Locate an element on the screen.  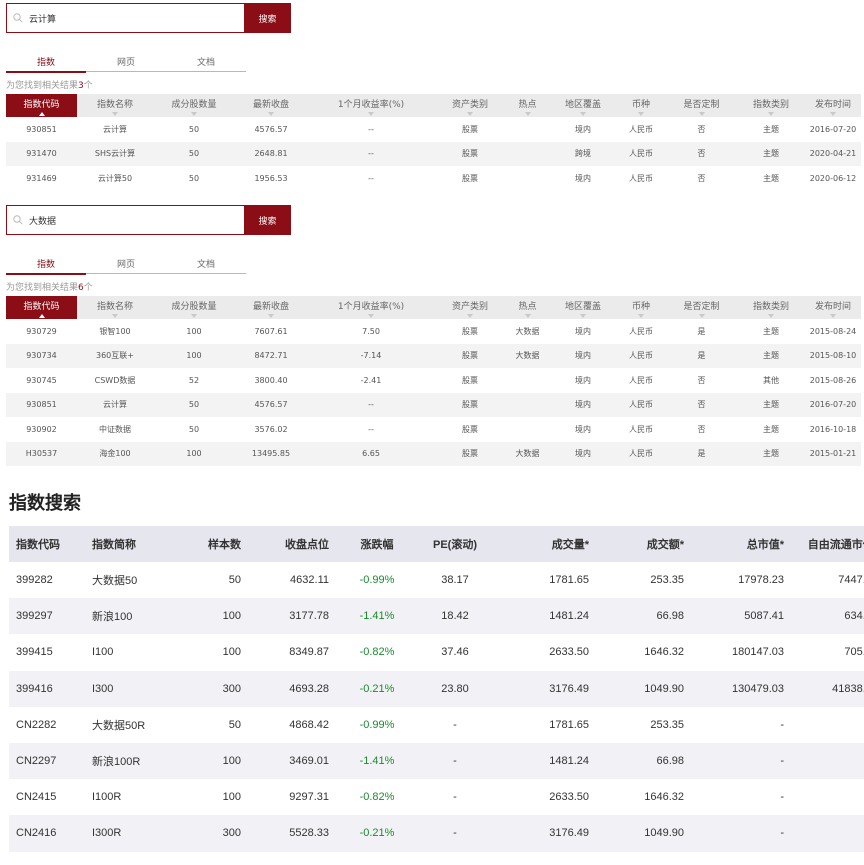
table-cell: 云计算 is located at coordinates (115, 404).